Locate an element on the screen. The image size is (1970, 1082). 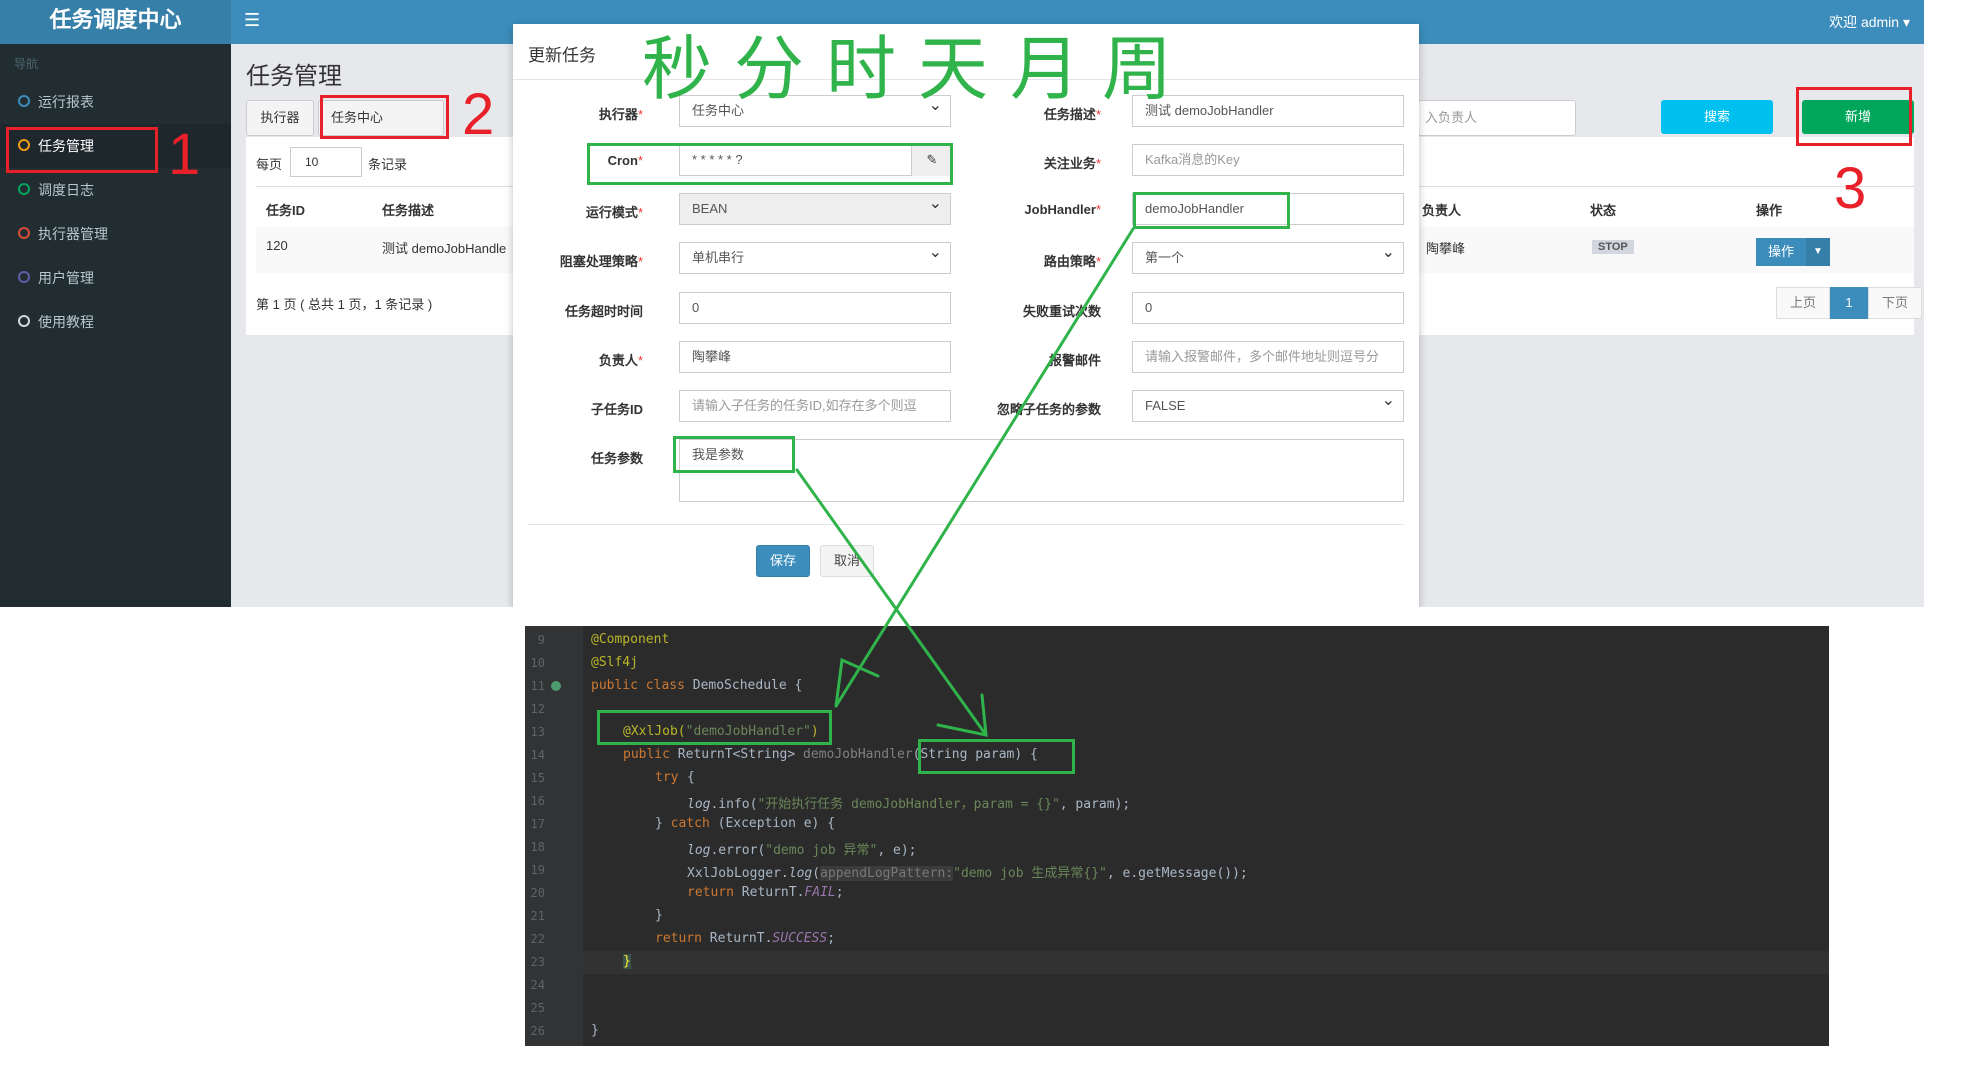
annotation-arrows is located at coordinates (965, 482).